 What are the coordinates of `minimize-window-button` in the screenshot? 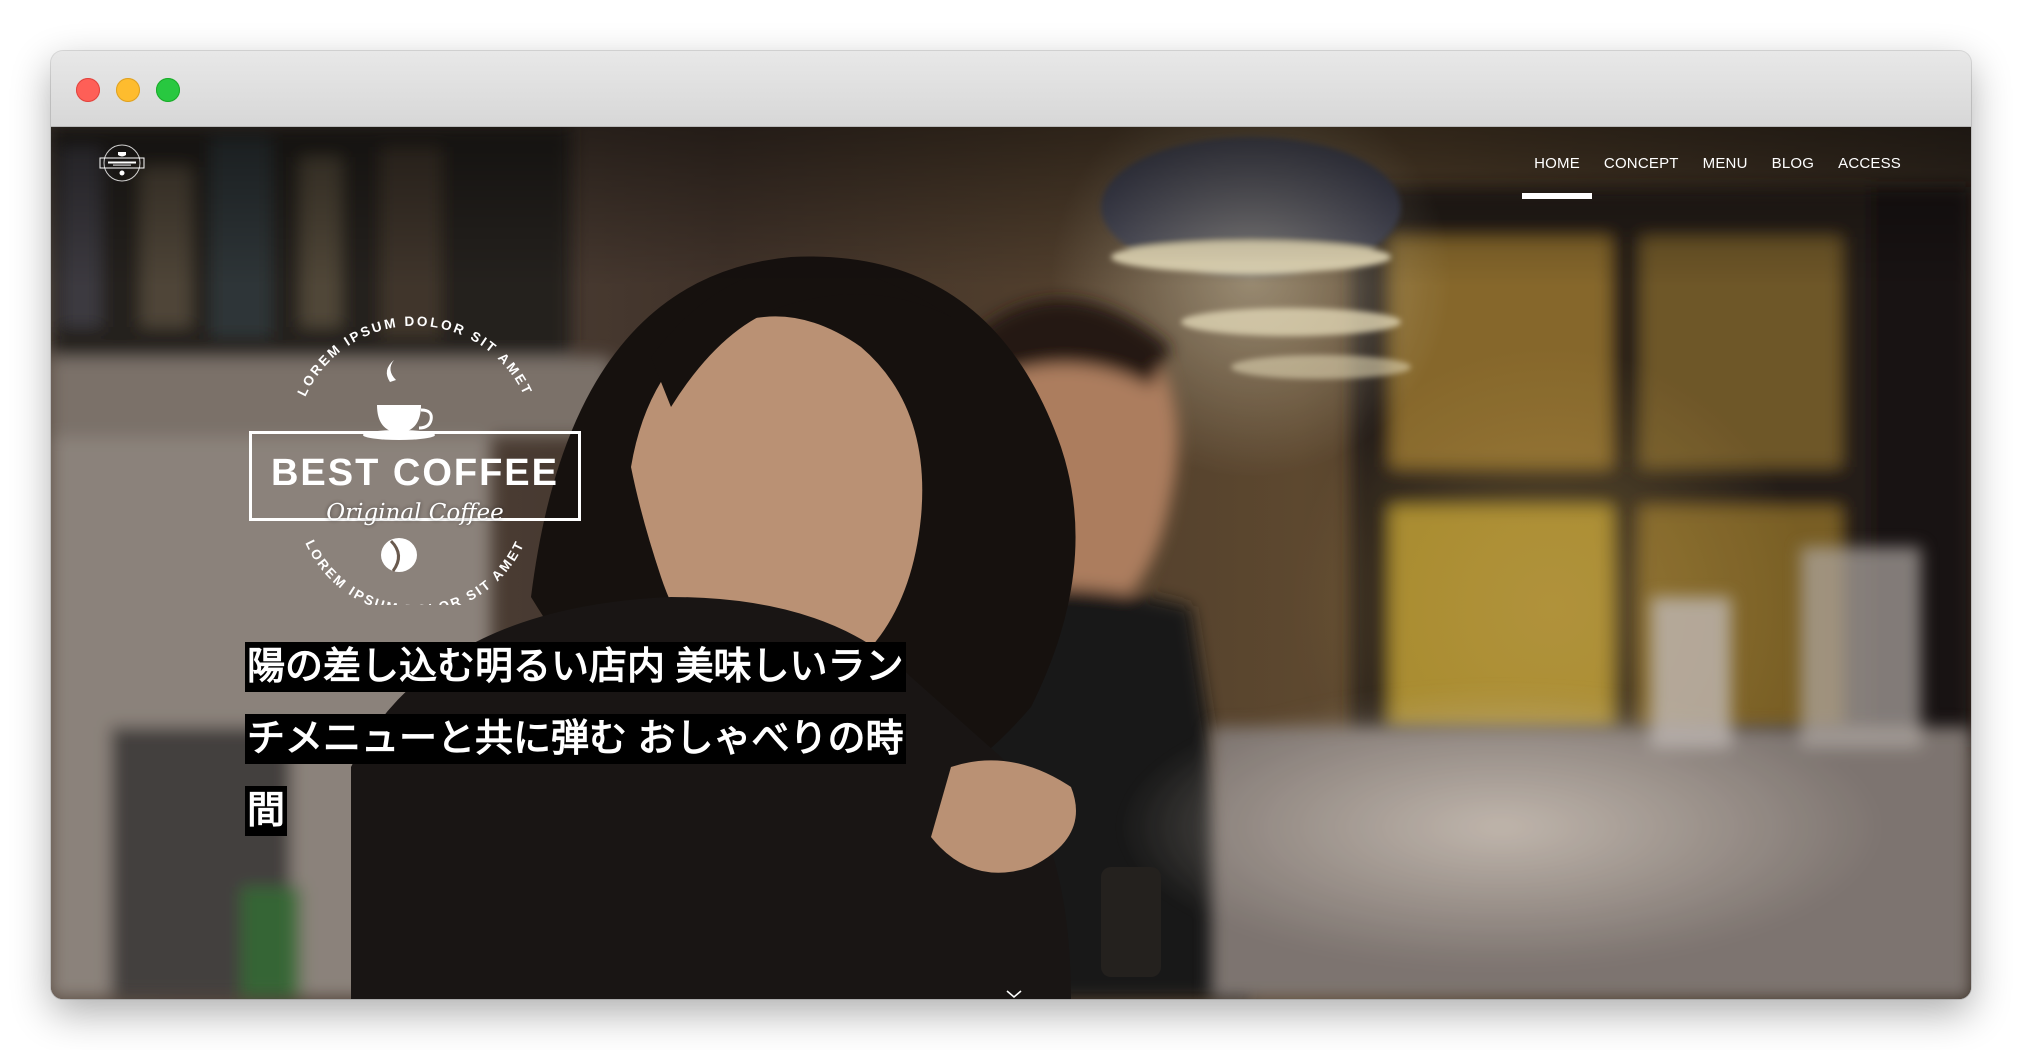 It's located at (128, 90).